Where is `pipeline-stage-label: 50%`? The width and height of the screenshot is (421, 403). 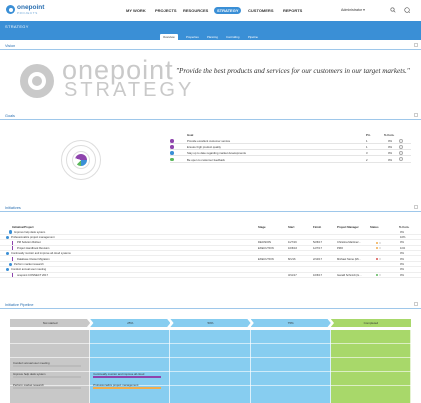 pipeline-stage-label: 50% is located at coordinates (210, 323).